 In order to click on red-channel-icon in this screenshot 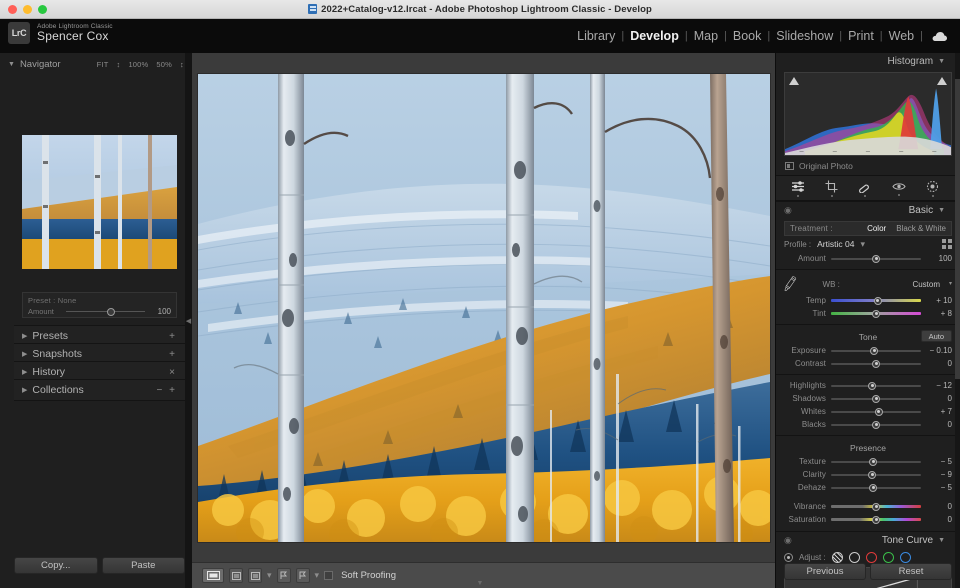, I will do `click(871, 557)`.